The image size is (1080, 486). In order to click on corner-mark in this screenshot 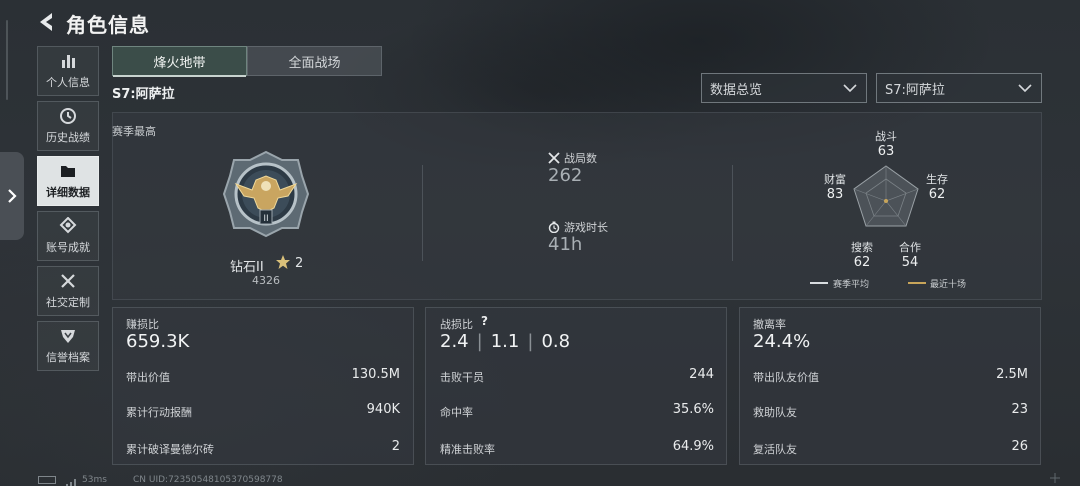, I will do `click(1055, 475)`.